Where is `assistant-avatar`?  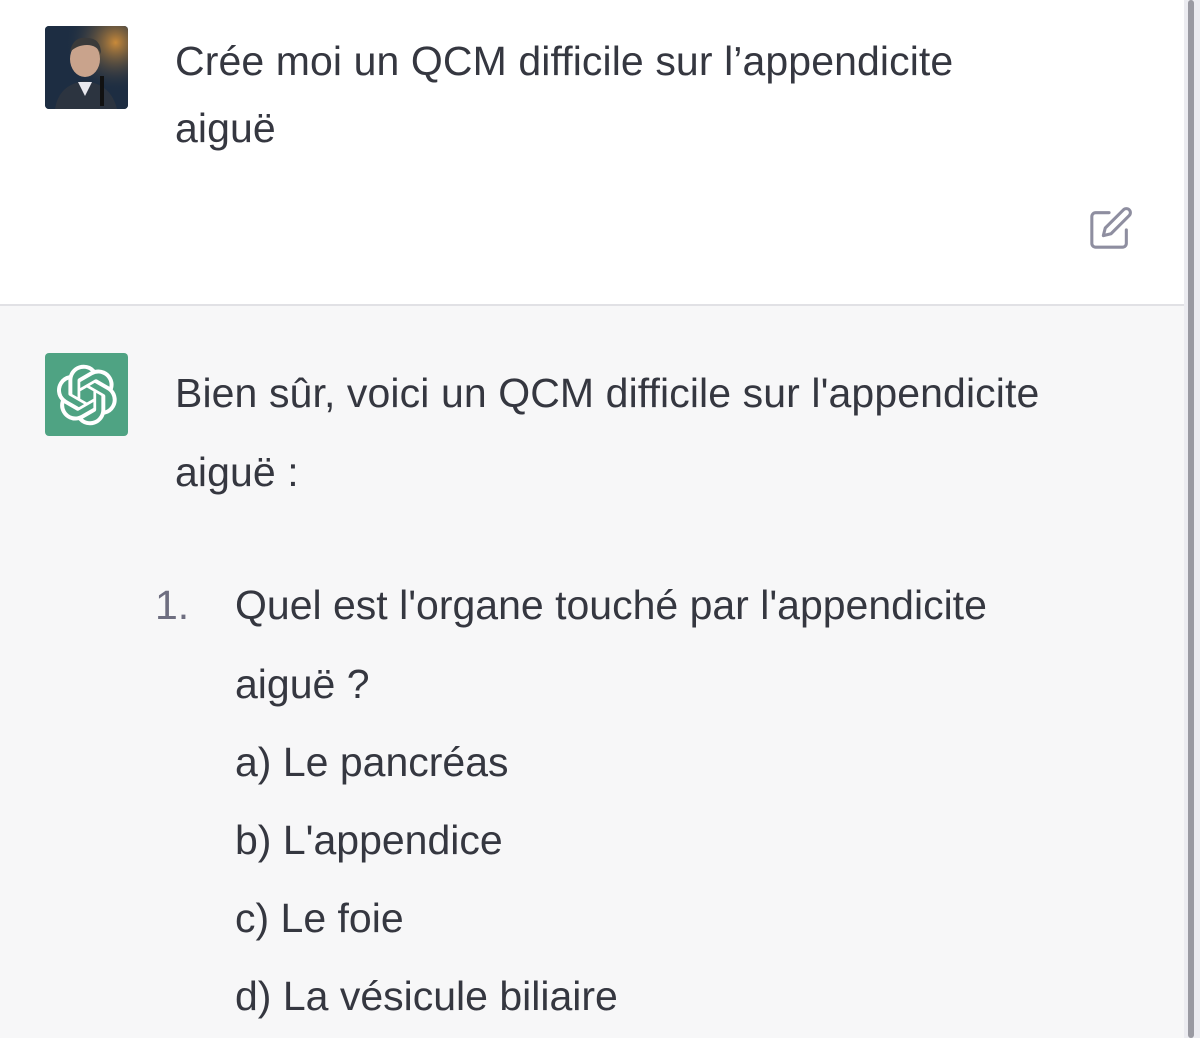 assistant-avatar is located at coordinates (86, 394).